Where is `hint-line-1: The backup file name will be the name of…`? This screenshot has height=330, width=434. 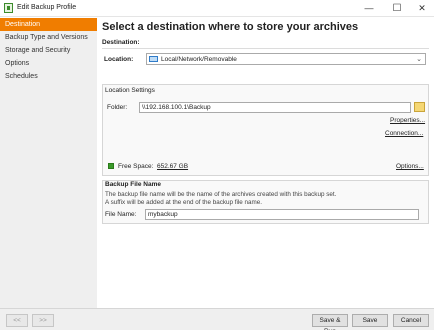 hint-line-1: The backup file name will be the name of… is located at coordinates (221, 194).